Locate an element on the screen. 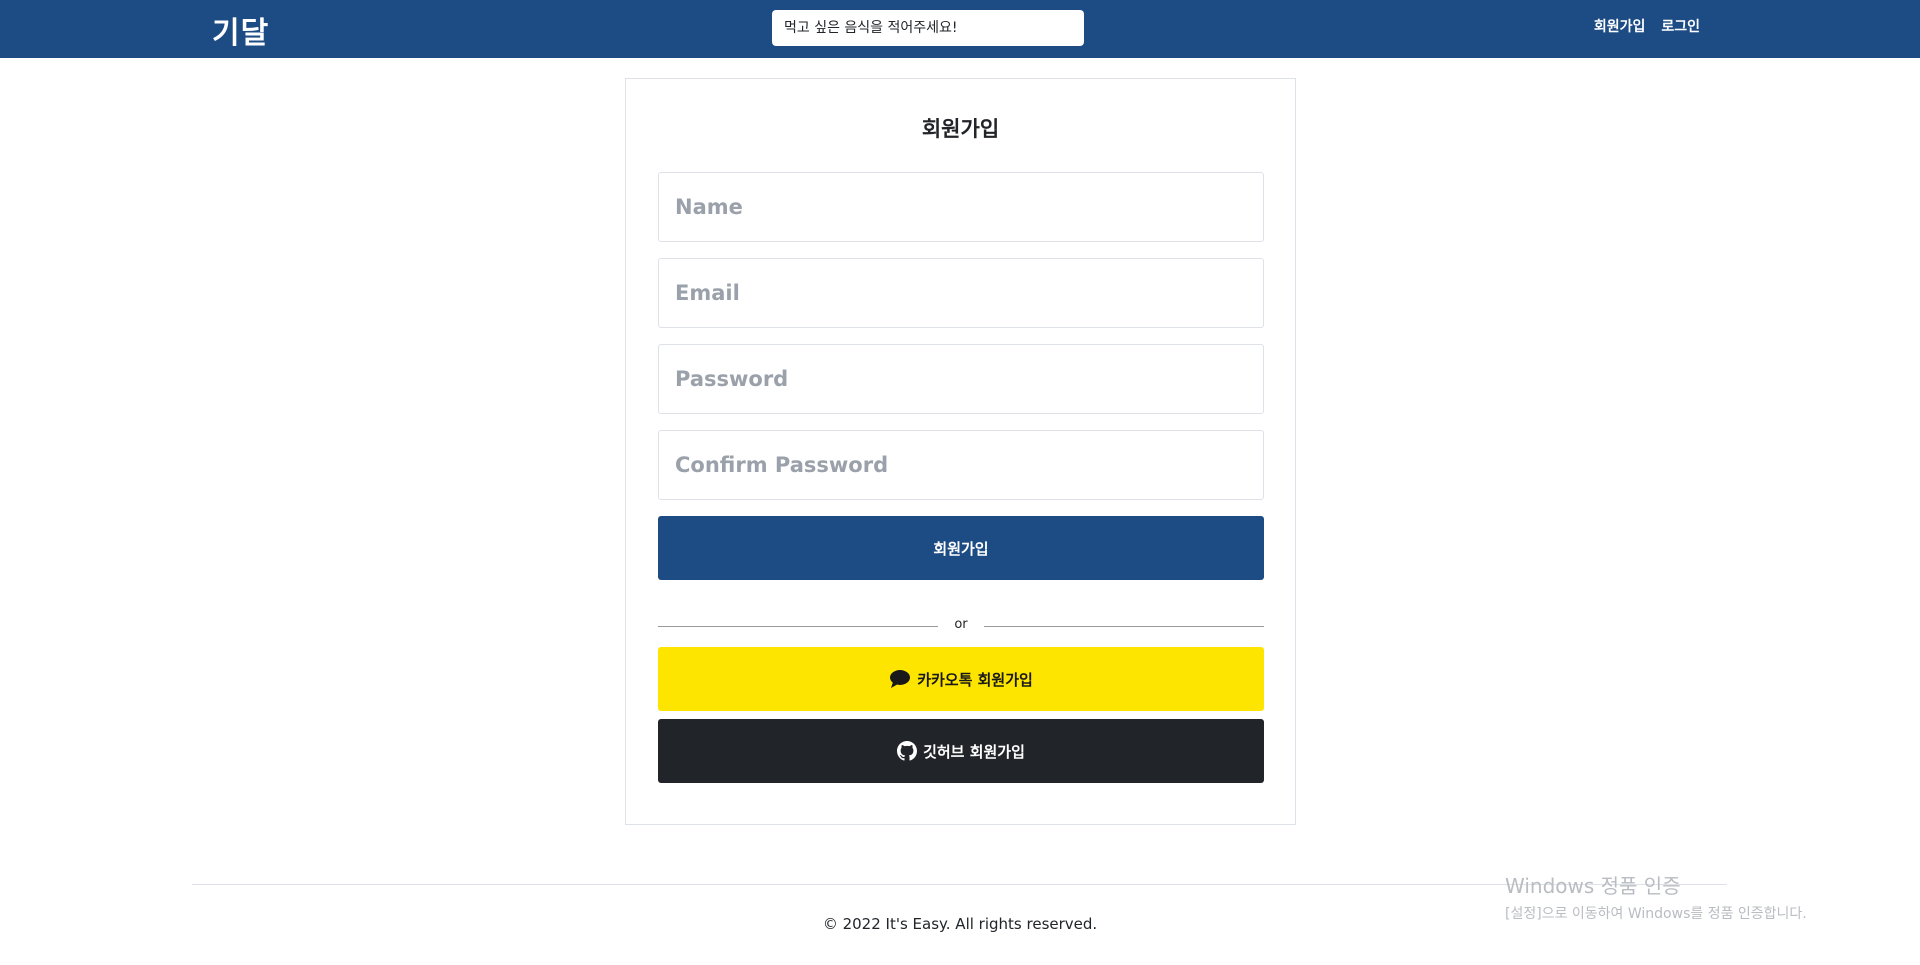 This screenshot has width=1920, height=965. signup-submit-label: 회원가입 is located at coordinates (961, 548).